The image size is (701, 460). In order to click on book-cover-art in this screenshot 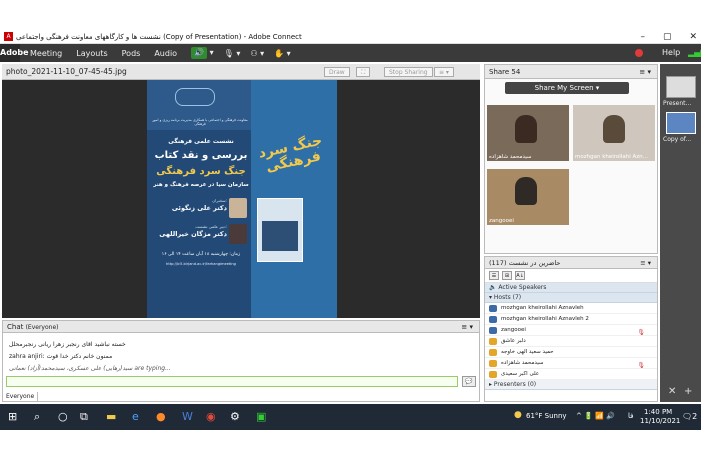, I will do `click(280, 236)`.